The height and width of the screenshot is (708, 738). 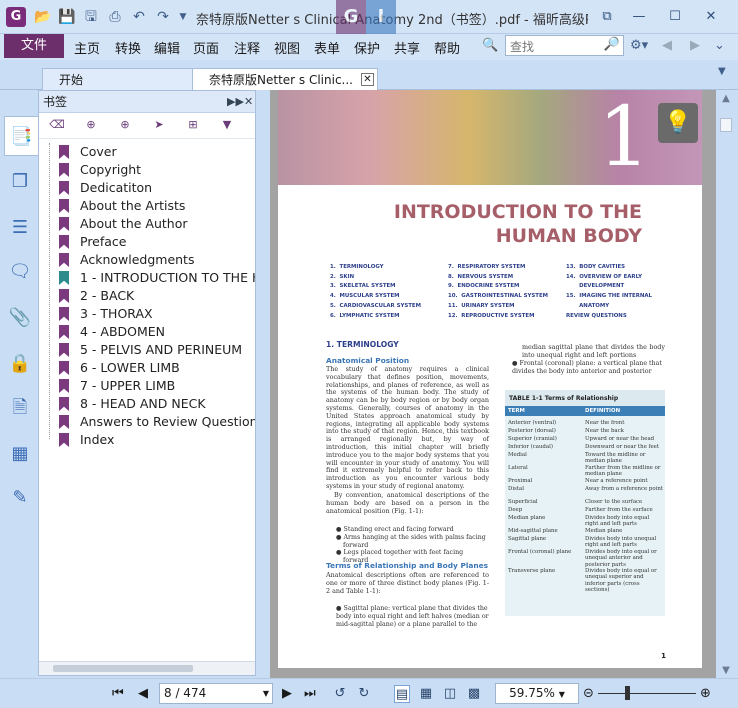 I want to click on toc-entry: 6. LYMPHATIC SYSTEM, so click(x=388, y=317).